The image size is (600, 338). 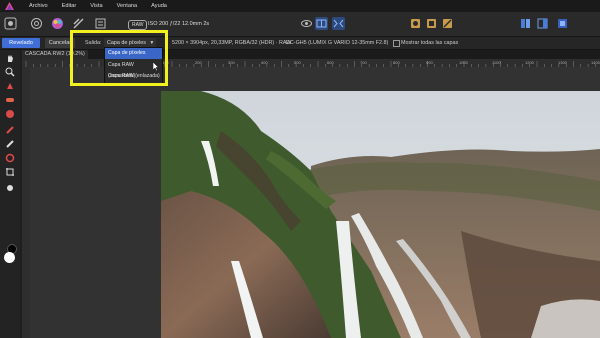 What do you see at coordinates (525, 23) in the screenshot?
I see `panels-icon` at bounding box center [525, 23].